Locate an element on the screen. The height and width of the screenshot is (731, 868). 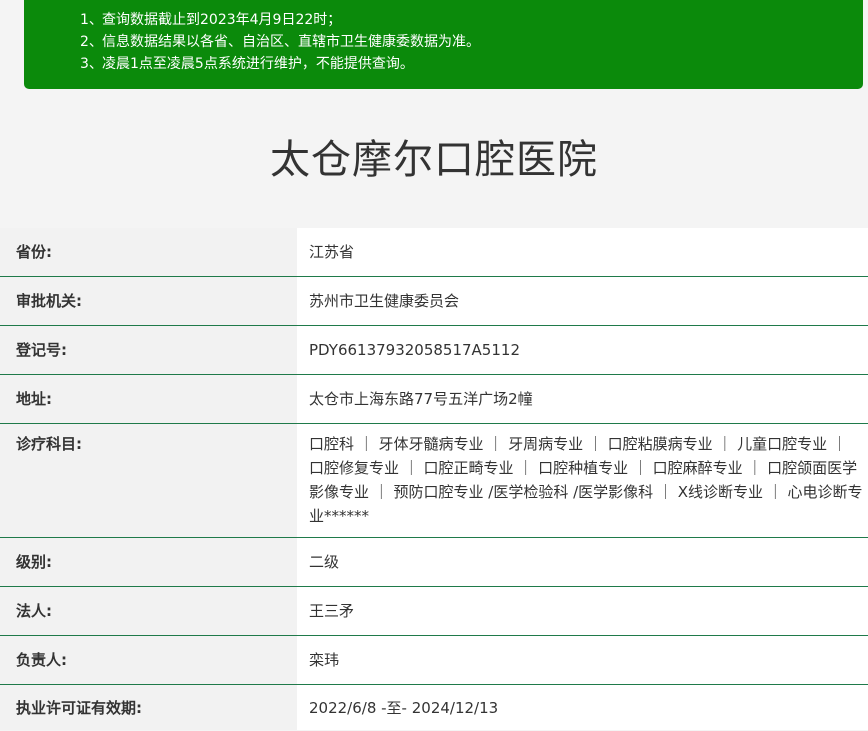
row-level: 级别: 二级 is located at coordinates (434, 562).